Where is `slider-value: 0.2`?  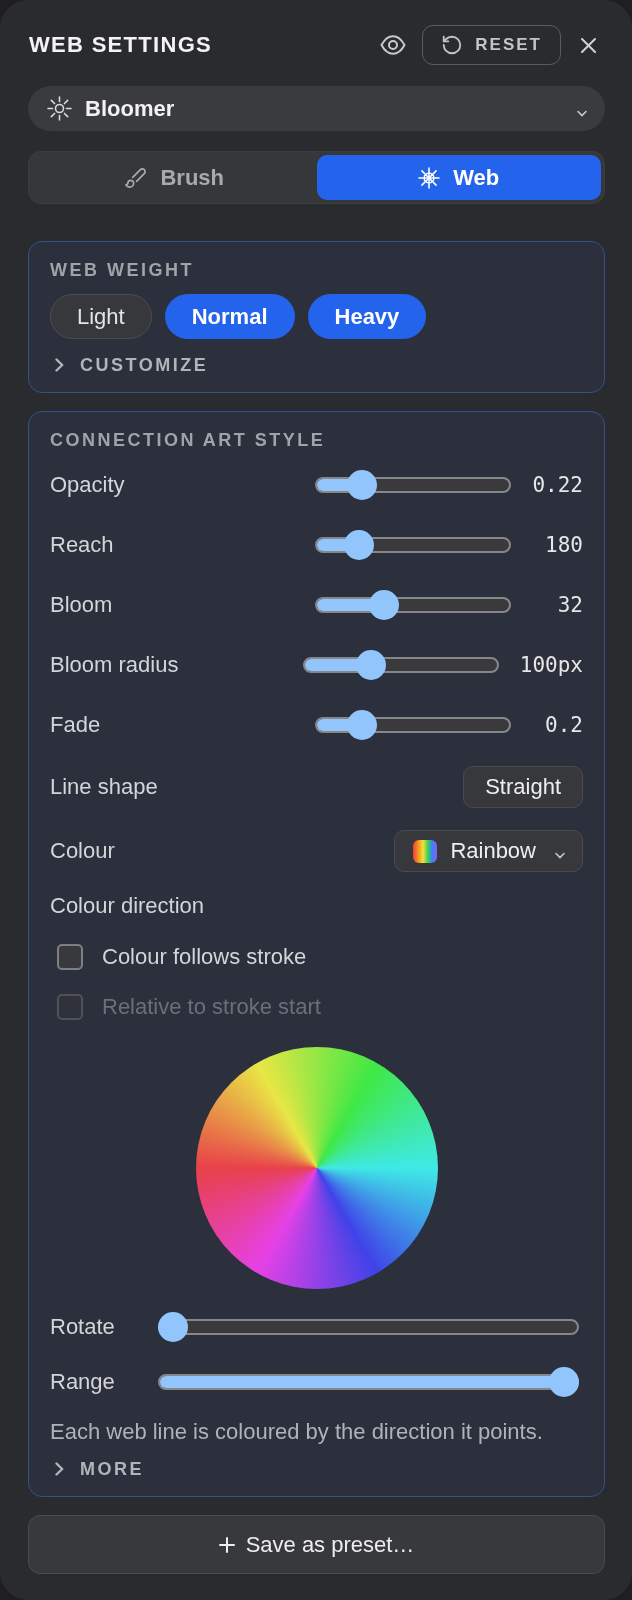
slider-value: 0.2 is located at coordinates (563, 725).